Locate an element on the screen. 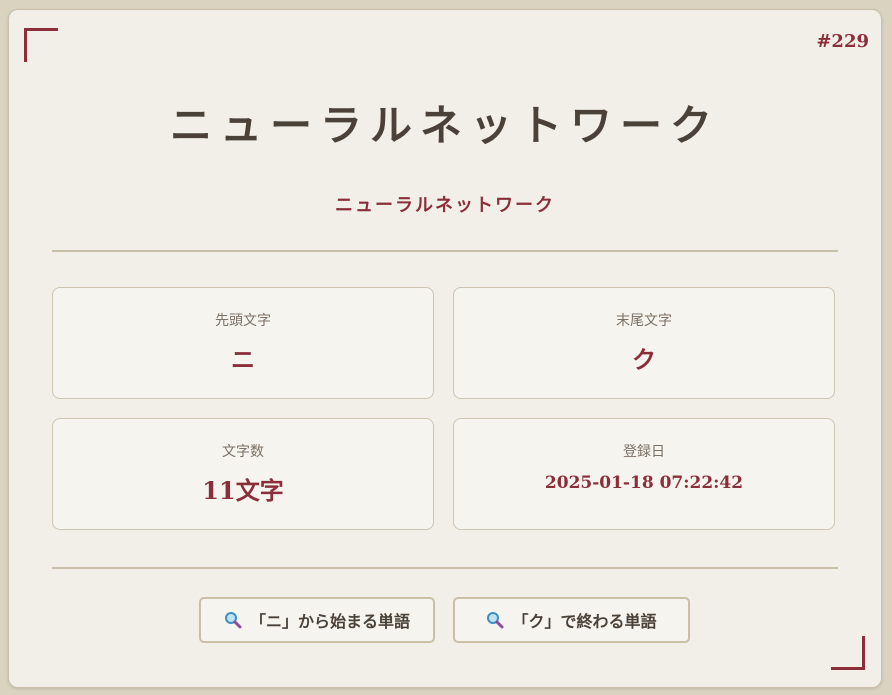 The width and height of the screenshot is (892, 695). length-value: 11文字 is located at coordinates (243, 490).